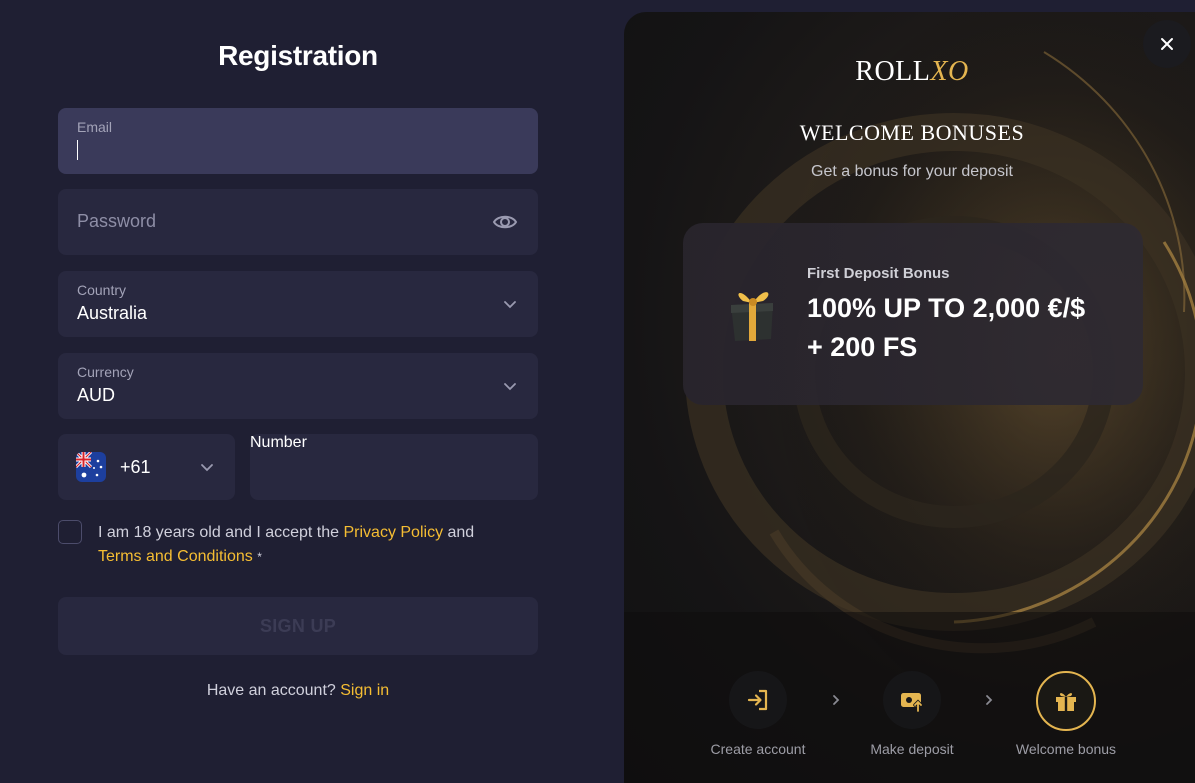 The image size is (1195, 783). Describe the element at coordinates (278, 442) in the screenshot. I see `phone-number-placeholder: Number` at that location.